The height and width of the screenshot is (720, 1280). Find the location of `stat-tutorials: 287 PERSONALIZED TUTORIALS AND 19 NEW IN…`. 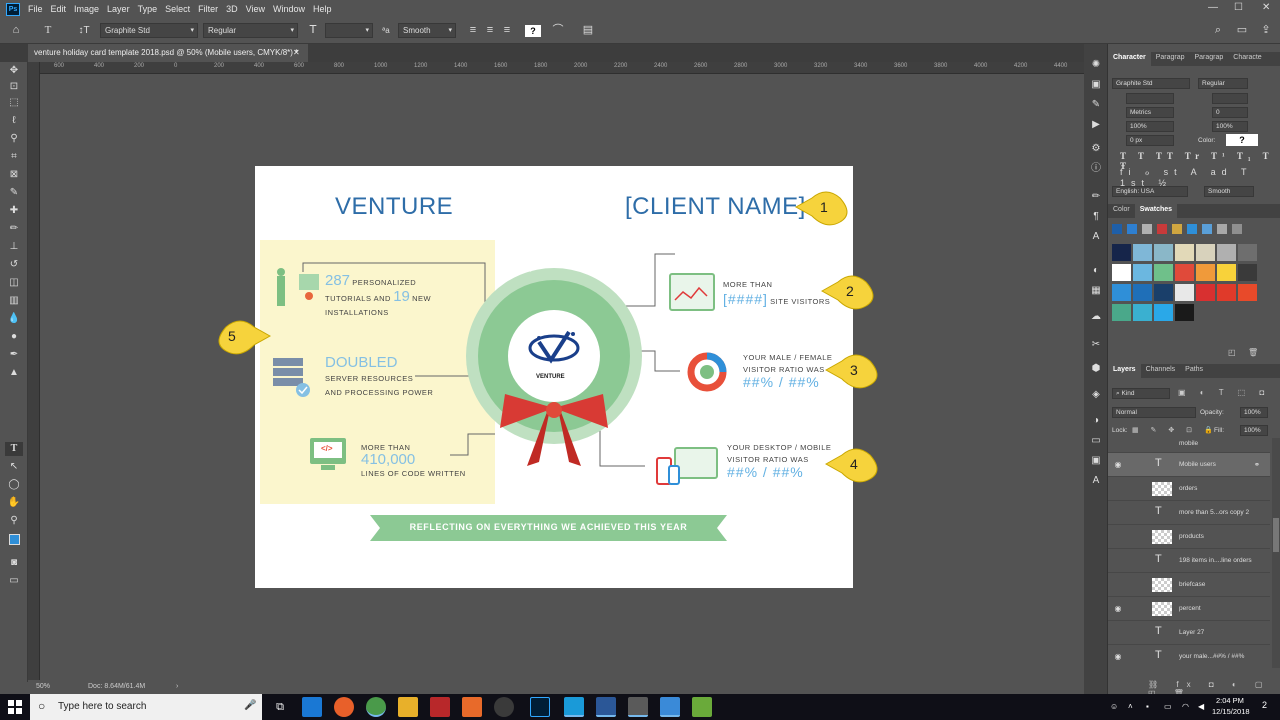

stat-tutorials: 287 PERSONALIZED TUTORIALS AND 19 NEW IN… is located at coordinates (378, 296).